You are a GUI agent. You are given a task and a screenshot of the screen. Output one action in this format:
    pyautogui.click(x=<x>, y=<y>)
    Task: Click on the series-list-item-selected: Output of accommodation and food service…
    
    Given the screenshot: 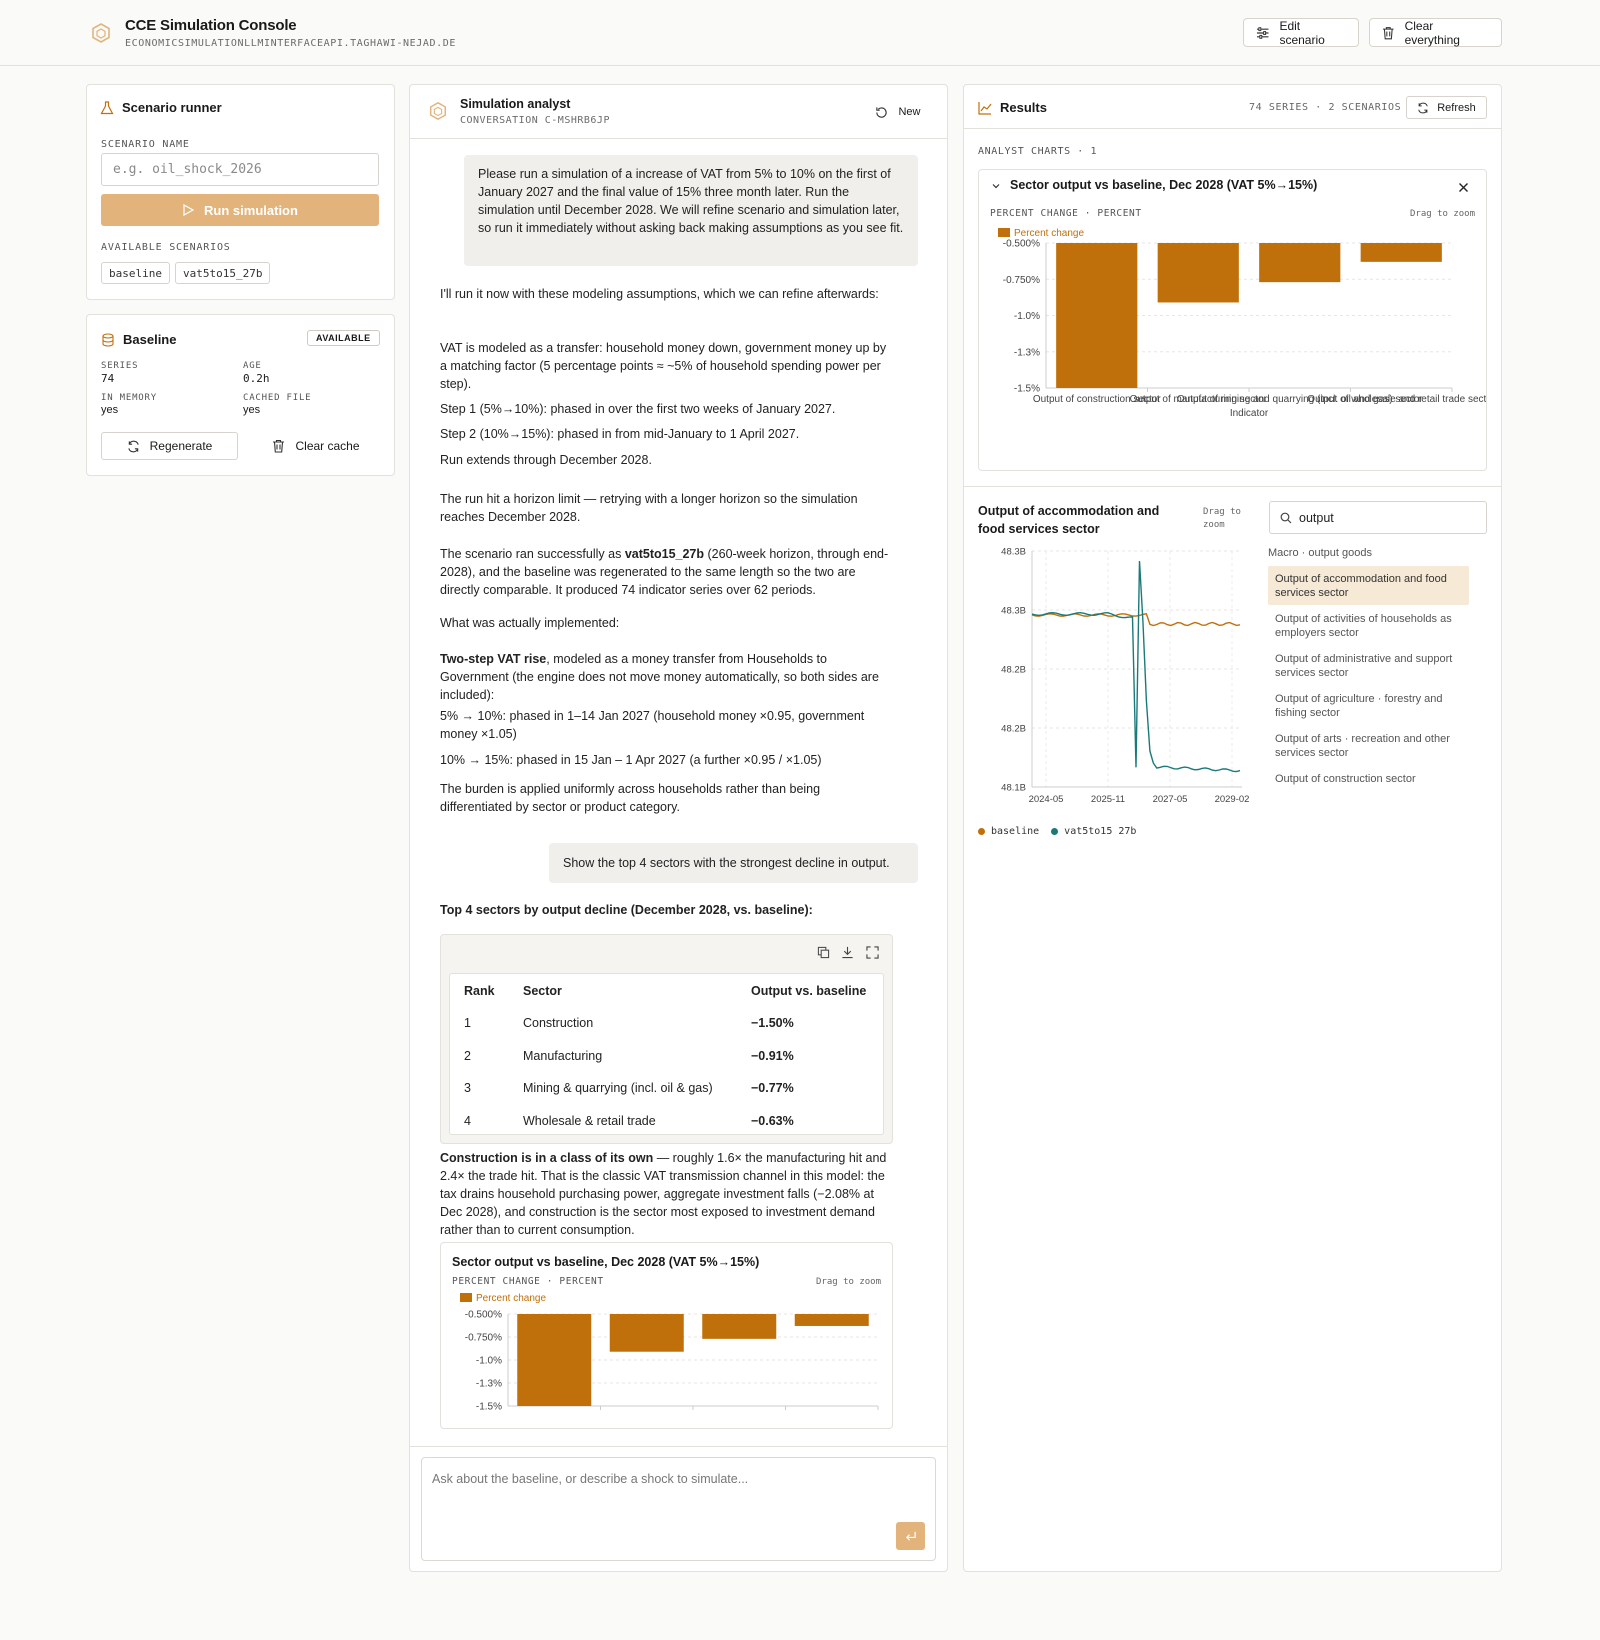 What is the action you would take?
    pyautogui.click(x=1370, y=586)
    